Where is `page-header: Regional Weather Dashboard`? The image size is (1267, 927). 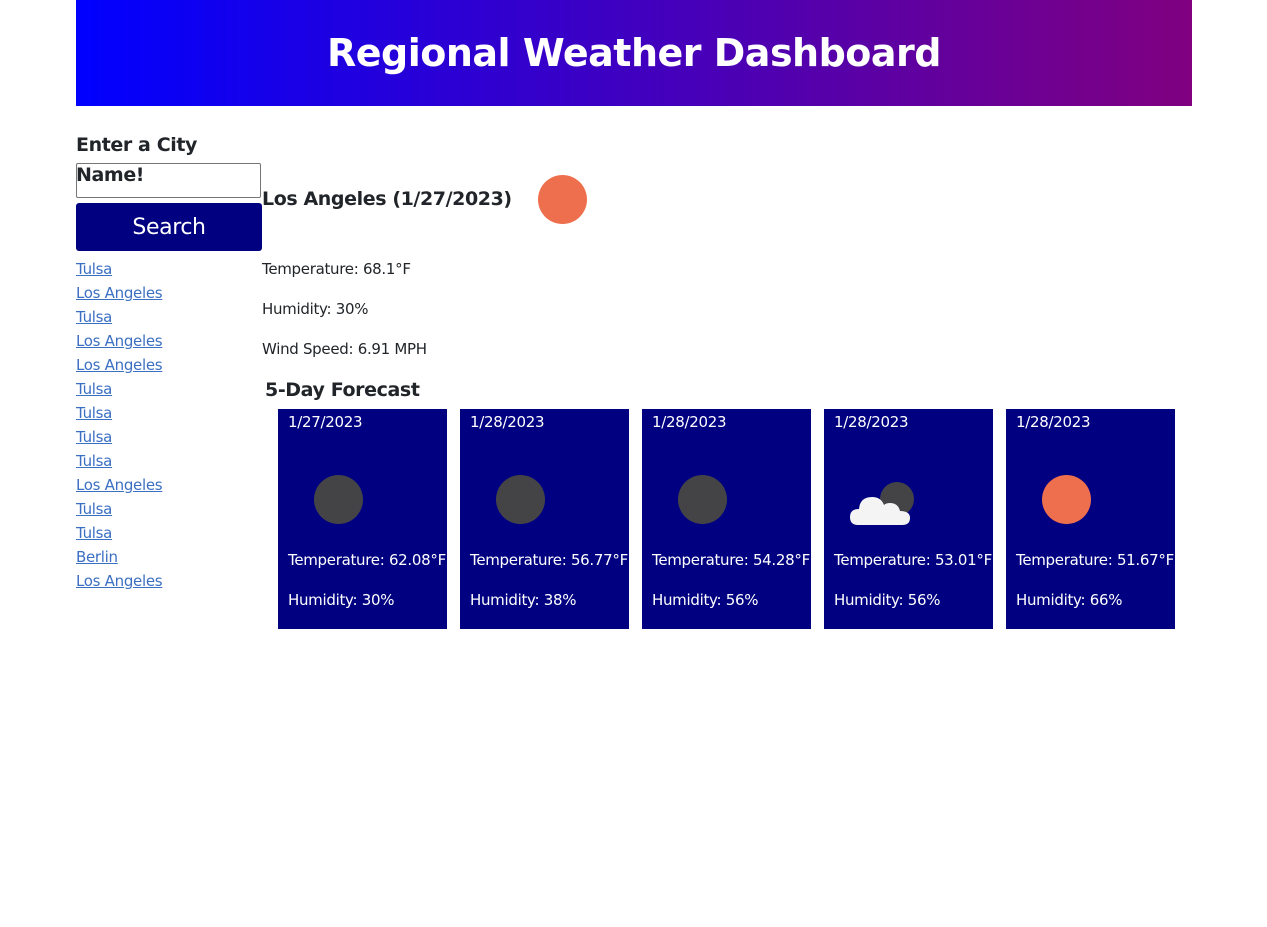
page-header: Regional Weather Dashboard is located at coordinates (634, 53).